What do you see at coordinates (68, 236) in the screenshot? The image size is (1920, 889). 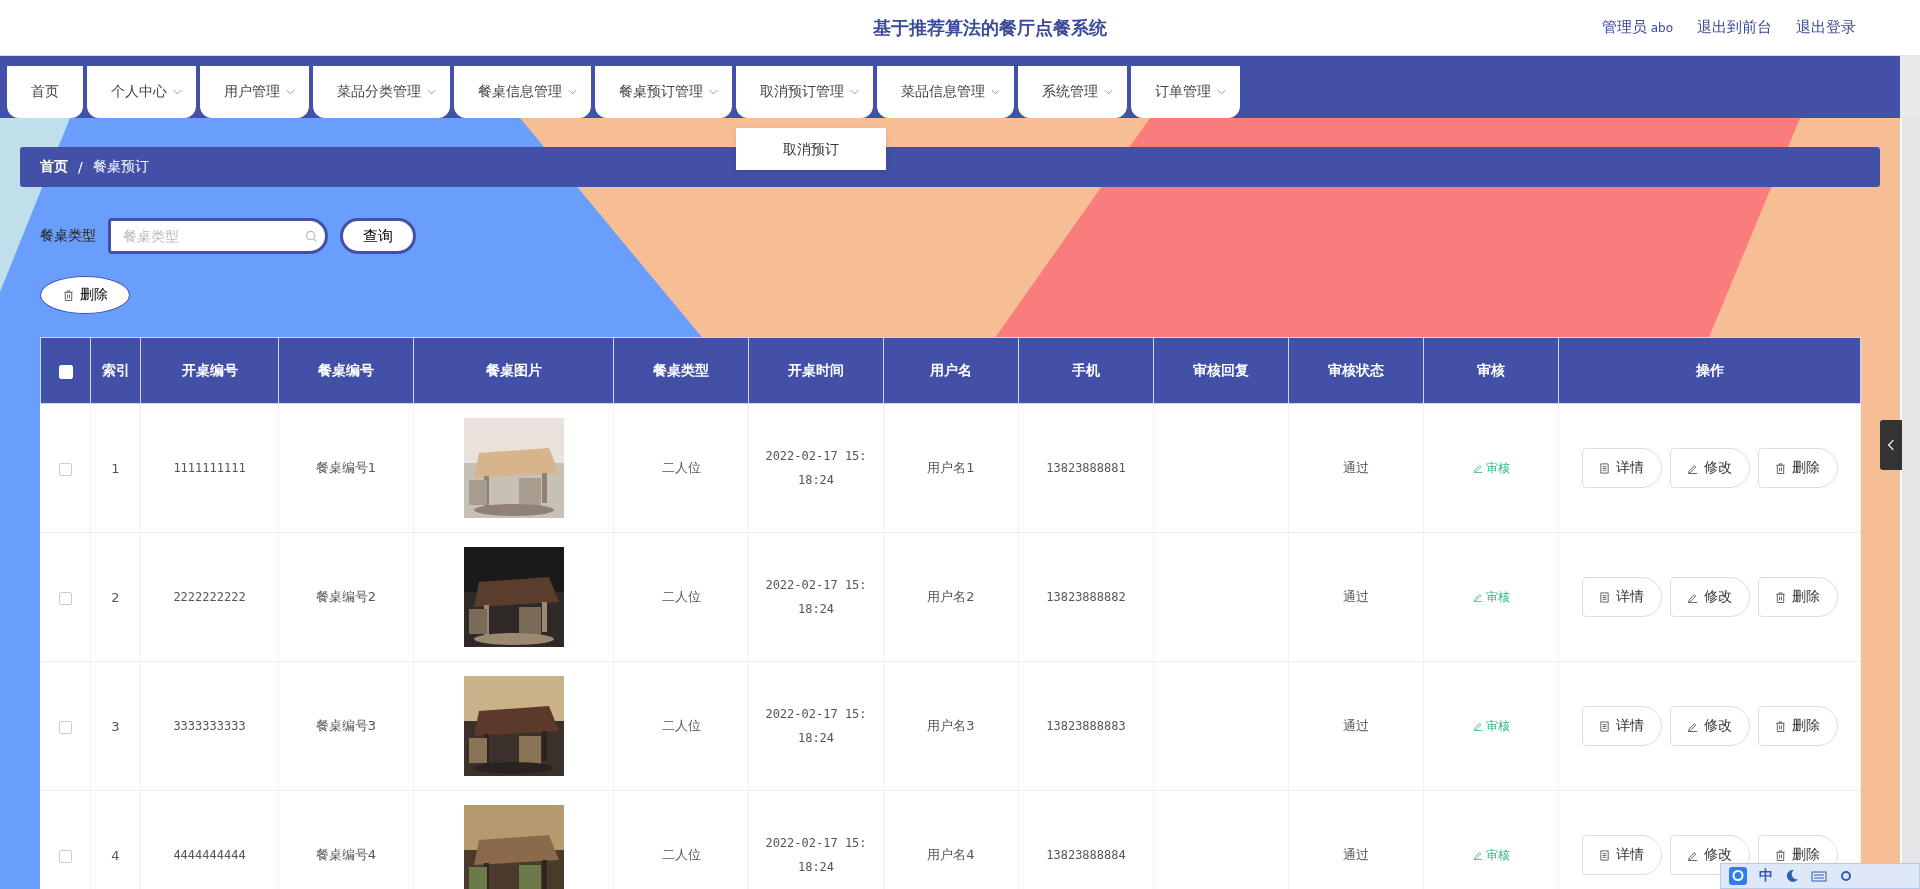 I see `field-label: 餐桌类型` at bounding box center [68, 236].